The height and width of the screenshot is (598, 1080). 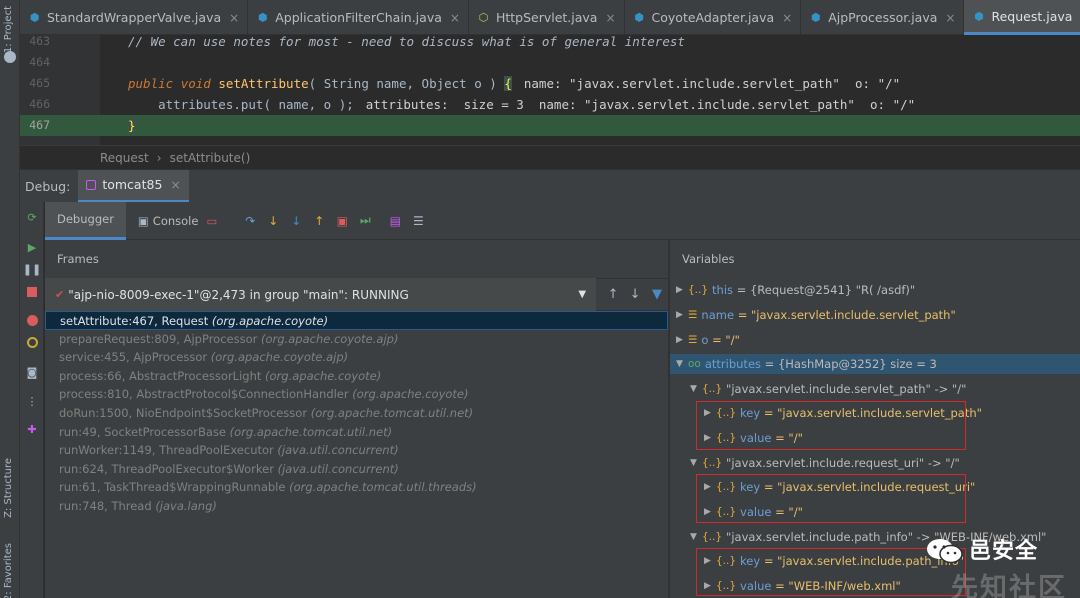 I want to click on frames-panel-header: Frames, so click(x=356, y=259).